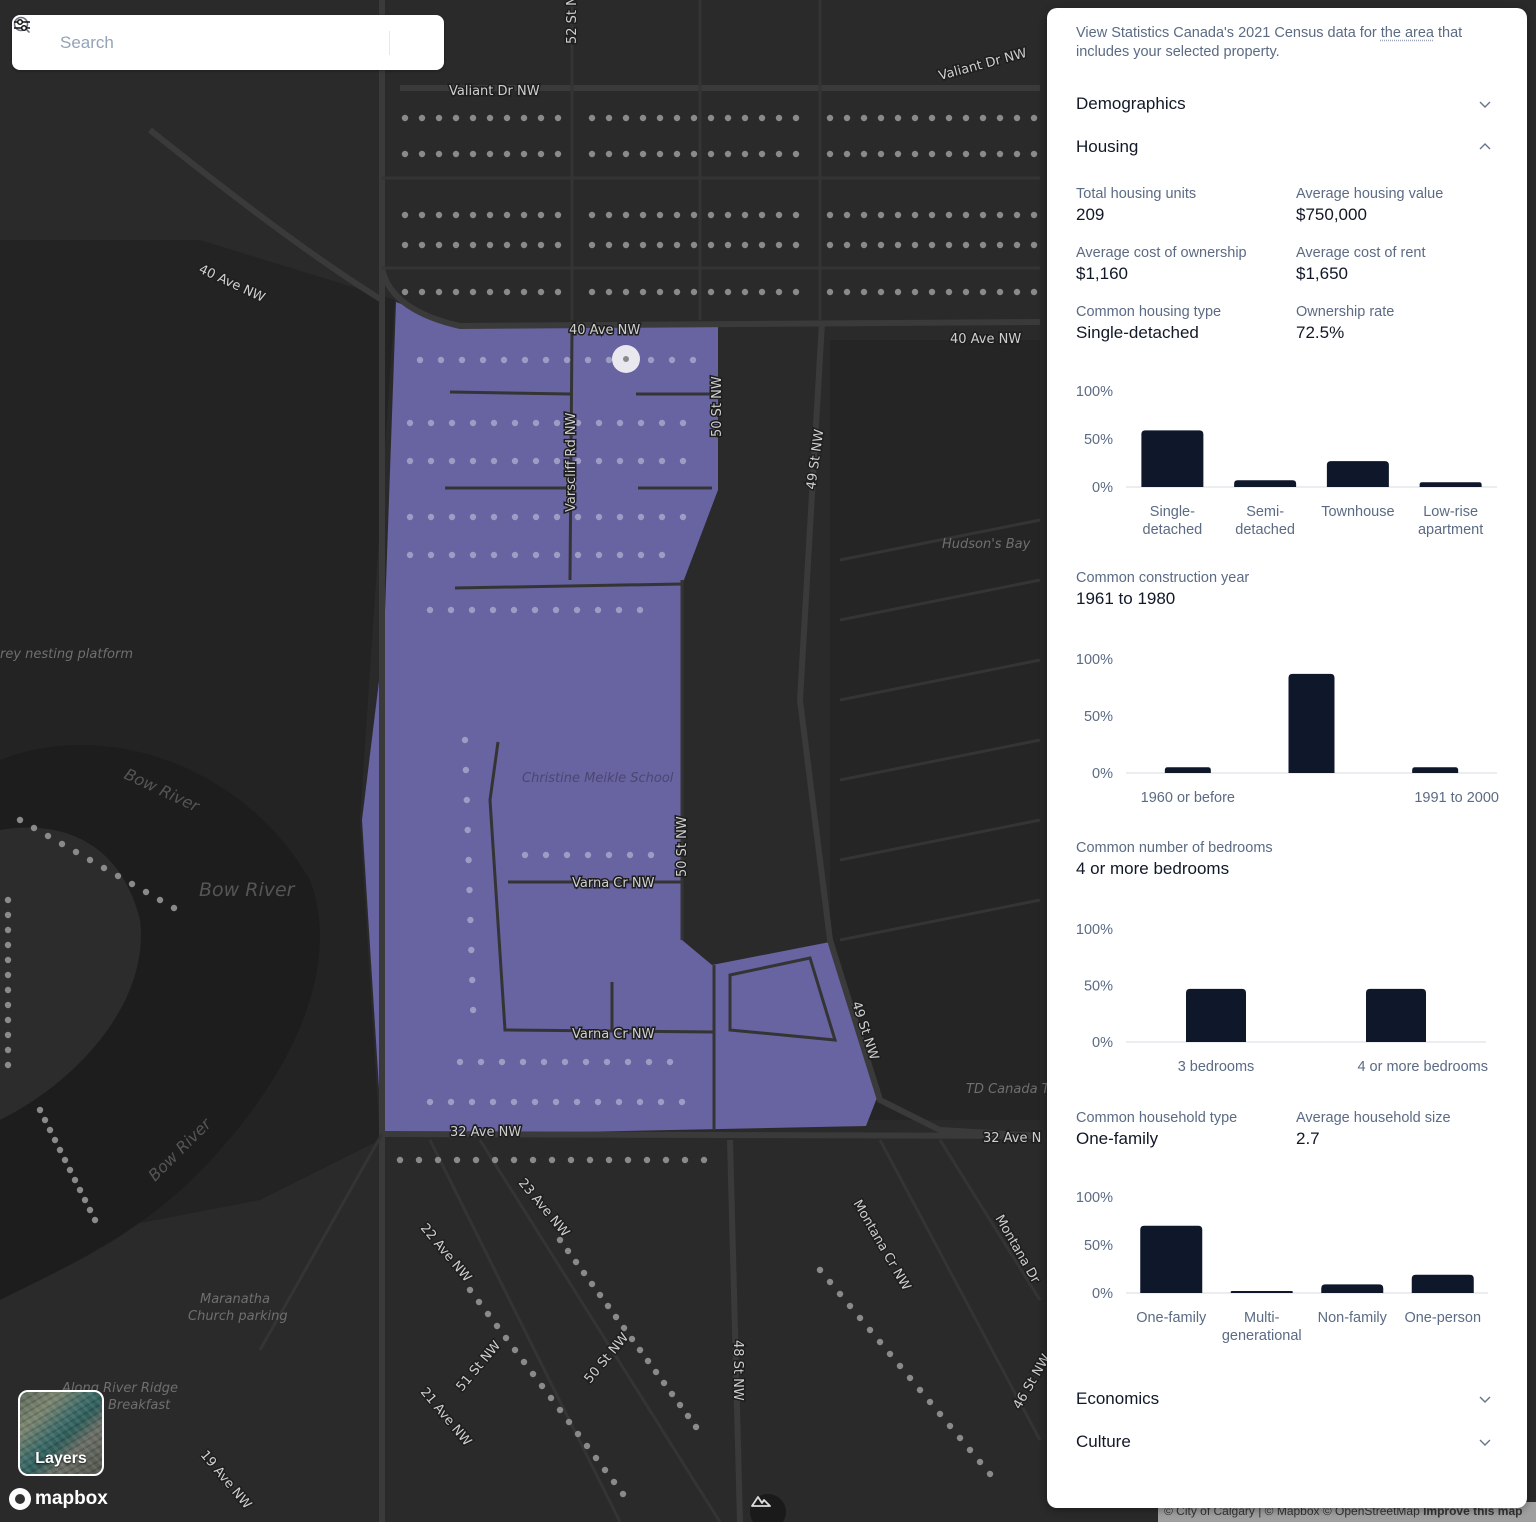 This screenshot has height=1522, width=1536. What do you see at coordinates (58, 1499) in the screenshot?
I see `mapbox-logo: mapbox` at bounding box center [58, 1499].